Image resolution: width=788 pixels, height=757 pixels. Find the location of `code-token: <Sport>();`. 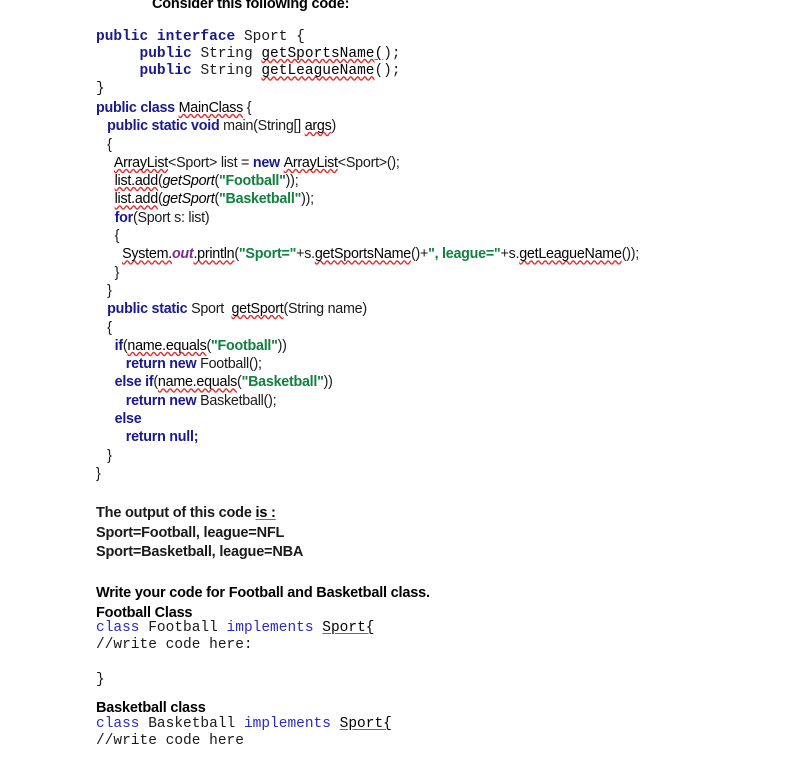

code-token: <Sport>(); is located at coordinates (368, 162).